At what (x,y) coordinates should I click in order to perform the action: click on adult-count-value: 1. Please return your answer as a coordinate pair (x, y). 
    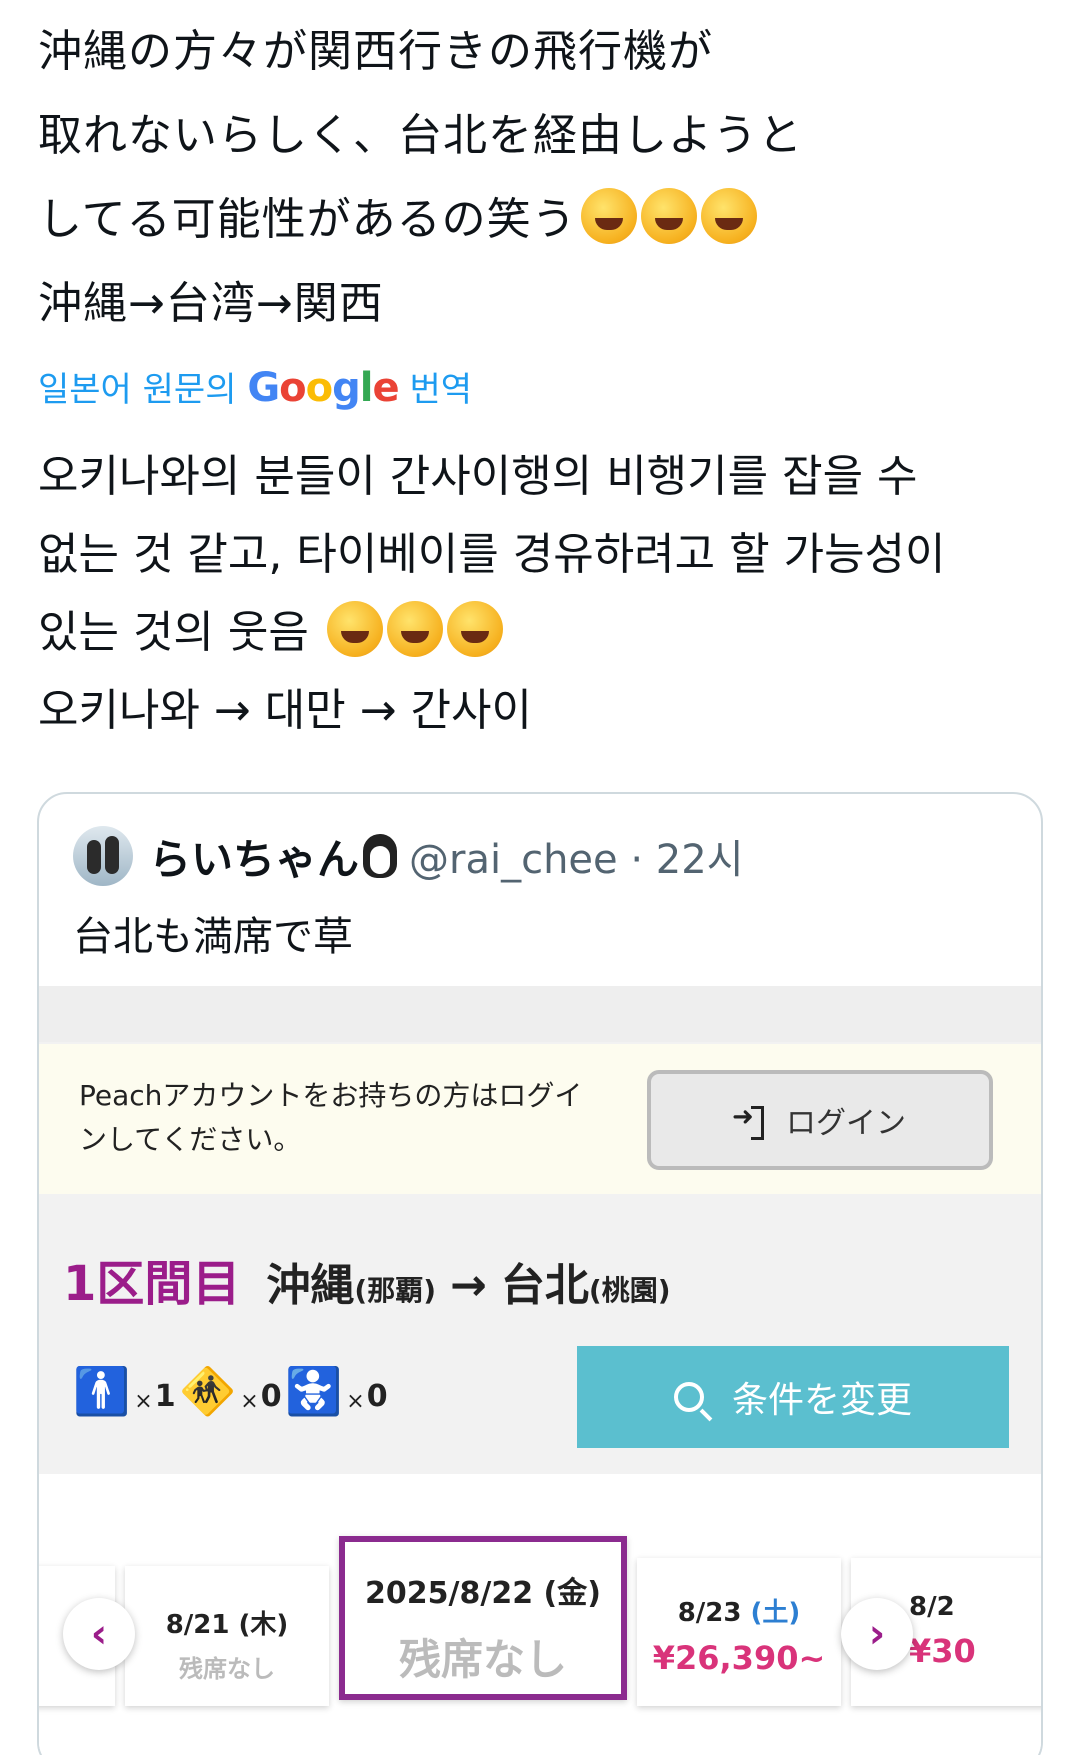
    Looking at the image, I should click on (165, 1396).